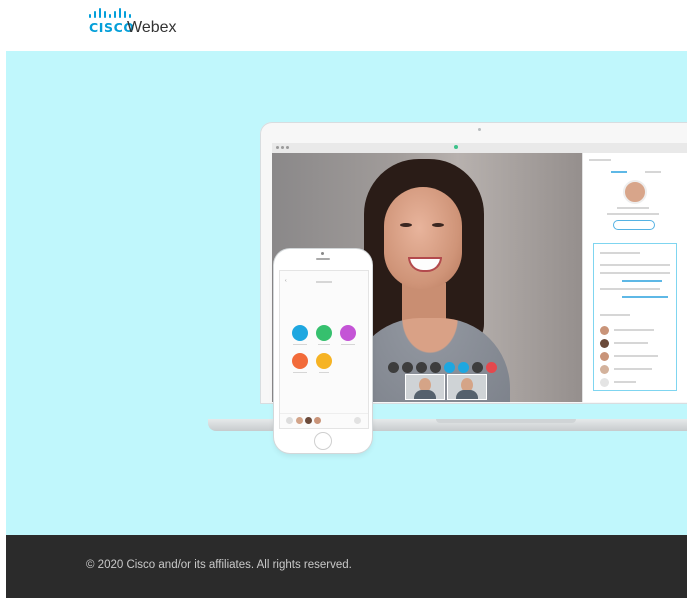 The image size is (687, 598). I want to click on smile, so click(425, 264).